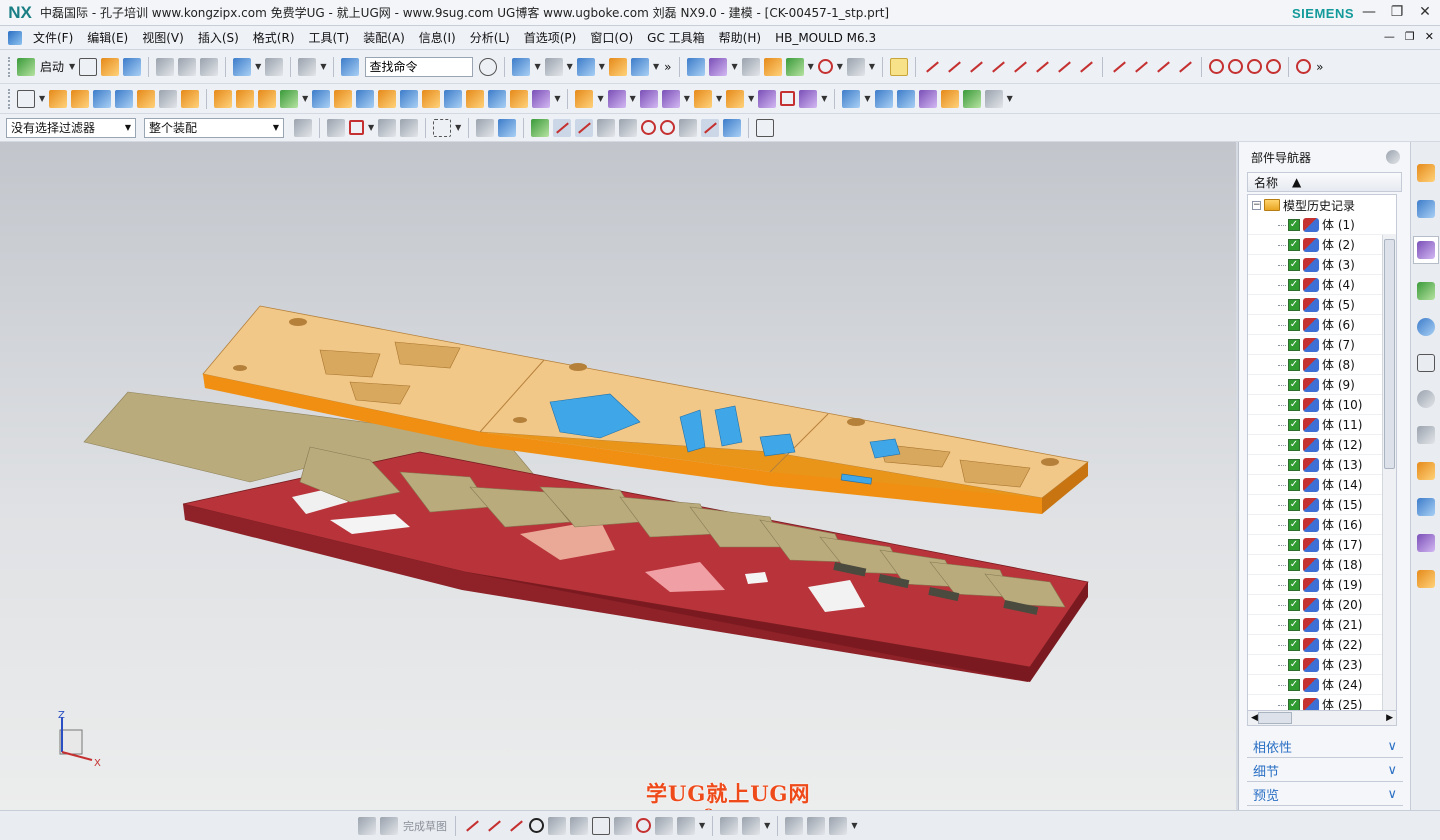 This screenshot has height=840, width=1440. I want to click on offset-face-icon, so click(453, 98).